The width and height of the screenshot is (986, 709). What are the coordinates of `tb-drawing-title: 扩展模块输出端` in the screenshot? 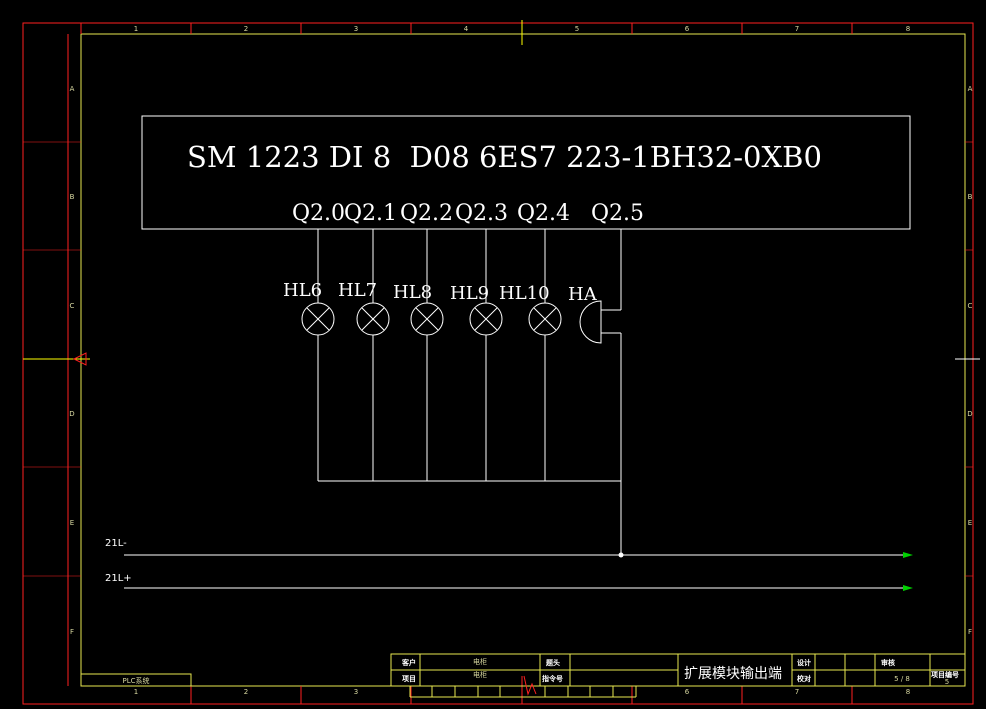 It's located at (733, 674).